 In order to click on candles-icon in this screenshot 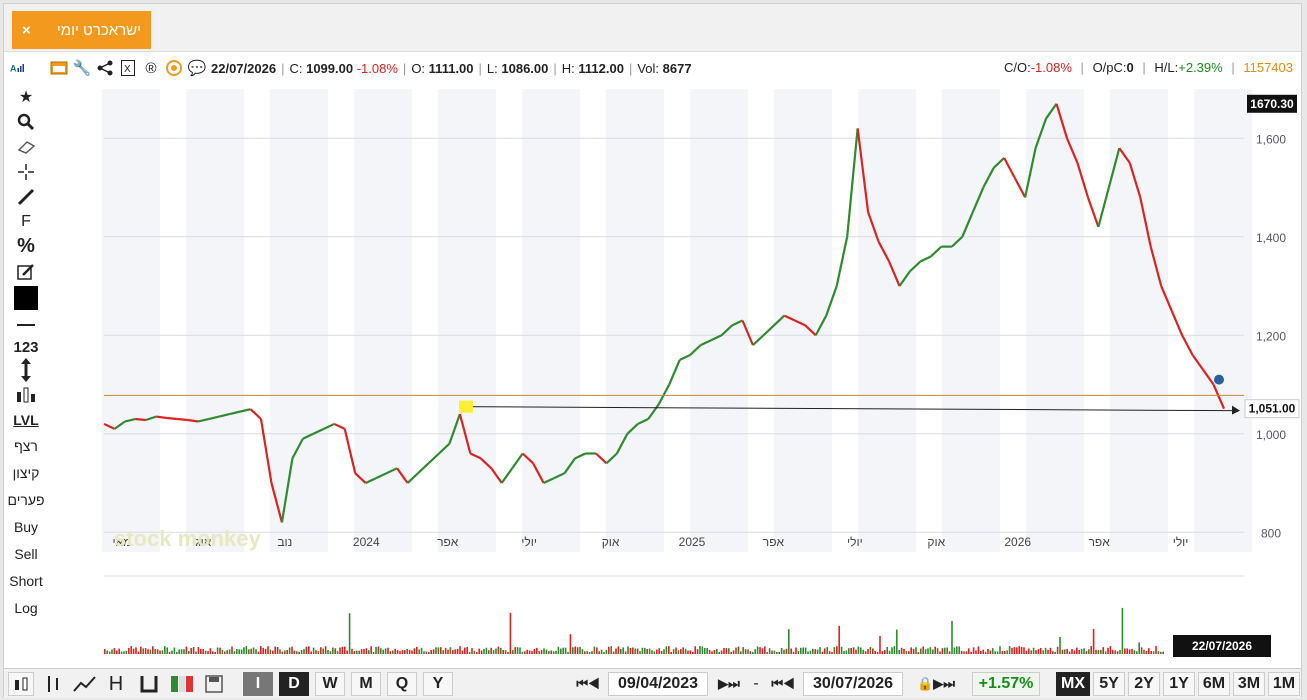, I will do `click(26, 394)`.